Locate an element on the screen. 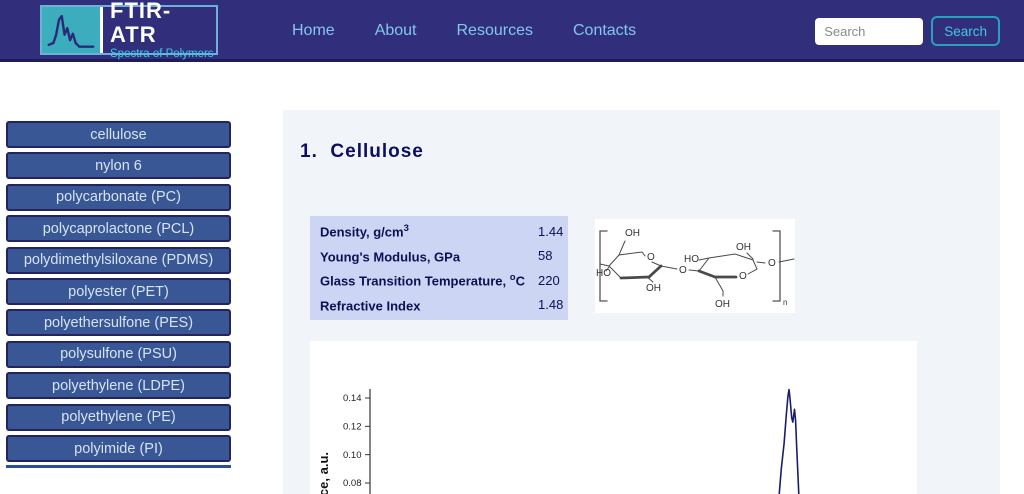 This screenshot has height=494, width=1024. sidebar-item-polycarbonate-pc: polycarbonate (PC) is located at coordinates (118, 197).